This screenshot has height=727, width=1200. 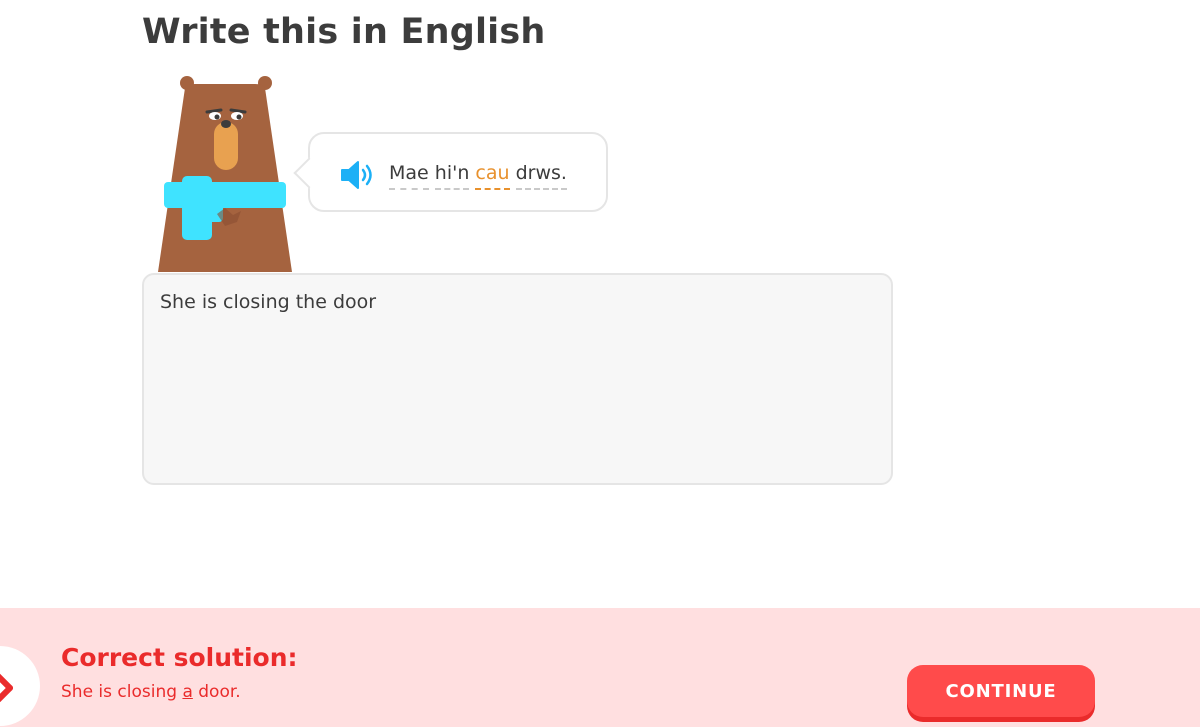 I want to click on solution-text: She is closing a door., so click(x=151, y=692).